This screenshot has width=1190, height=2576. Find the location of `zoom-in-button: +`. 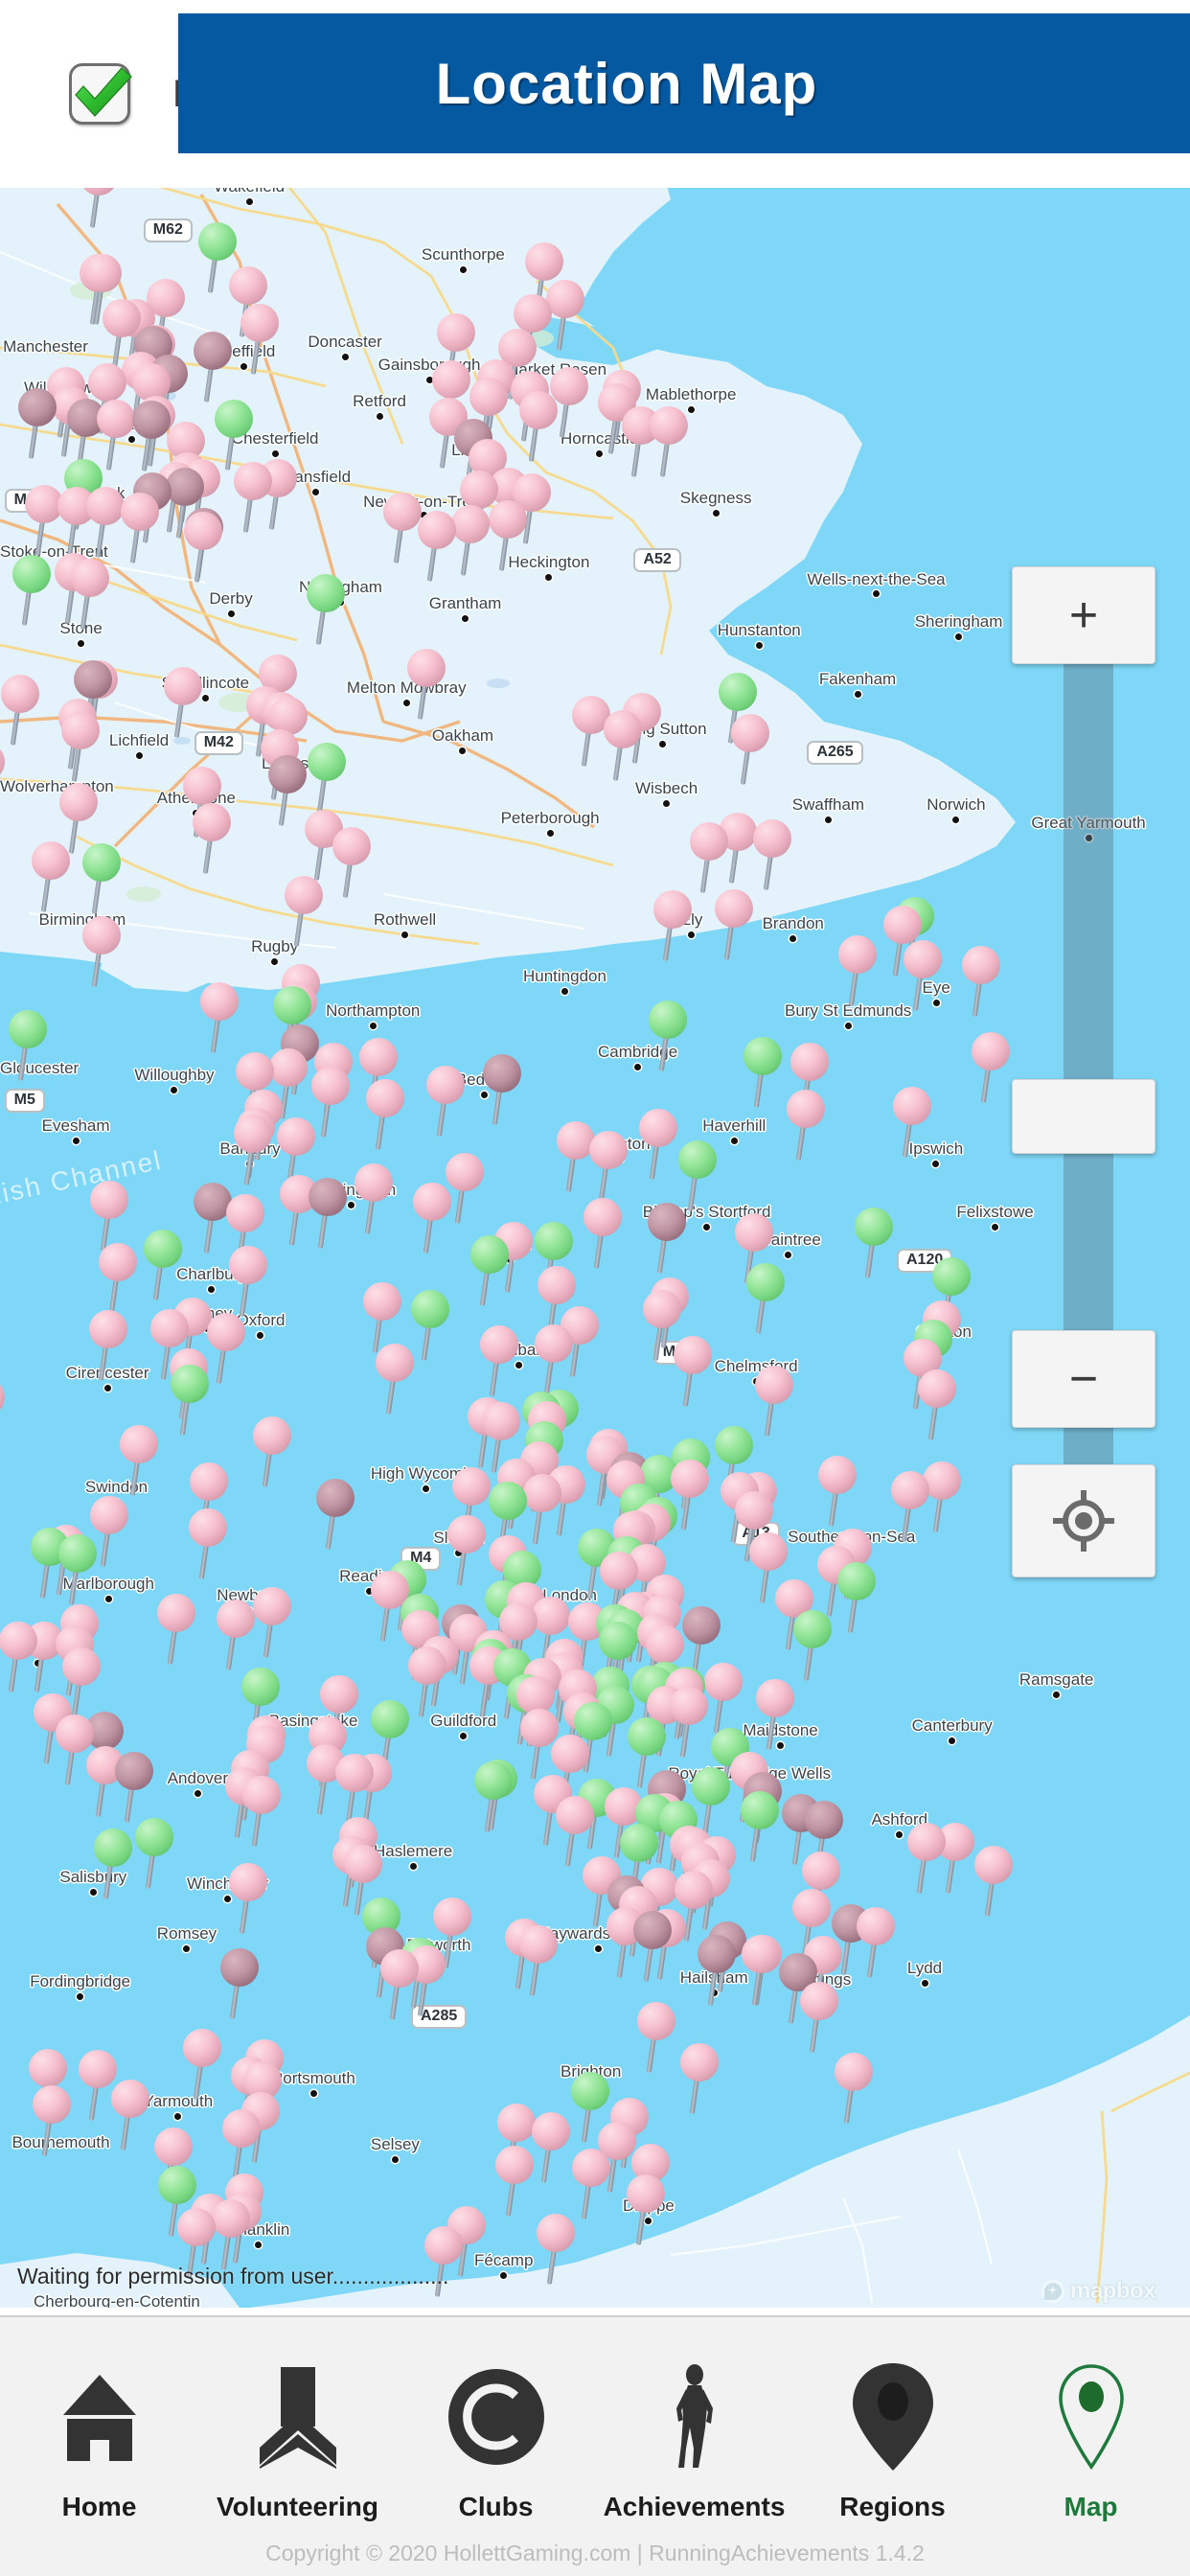

zoom-in-button: + is located at coordinates (1084, 615).